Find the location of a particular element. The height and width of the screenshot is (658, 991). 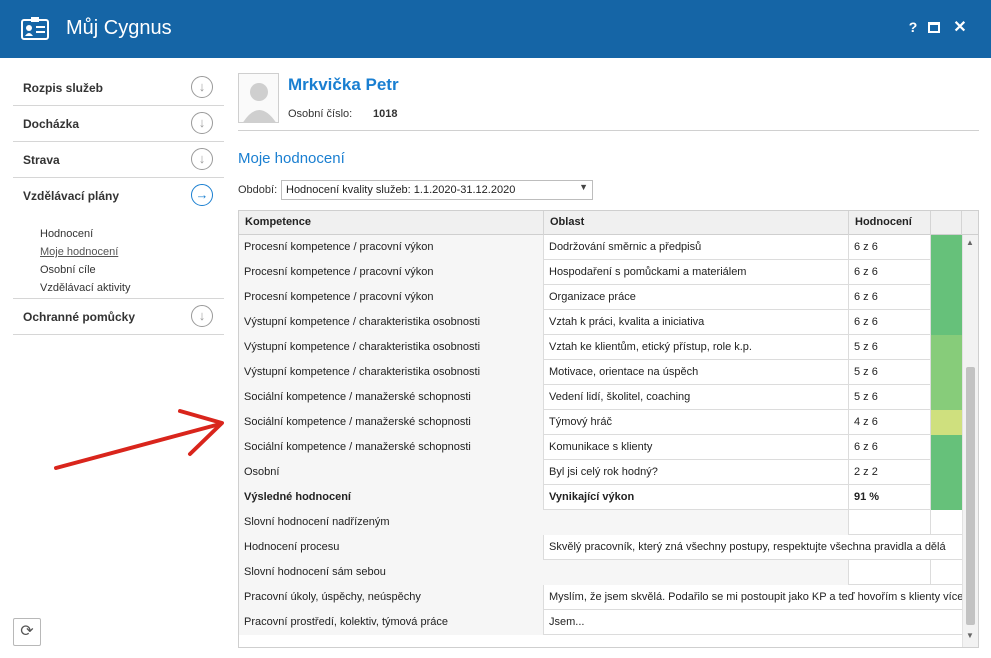

cell-area: Komunikace s klienty is located at coordinates (696, 447).